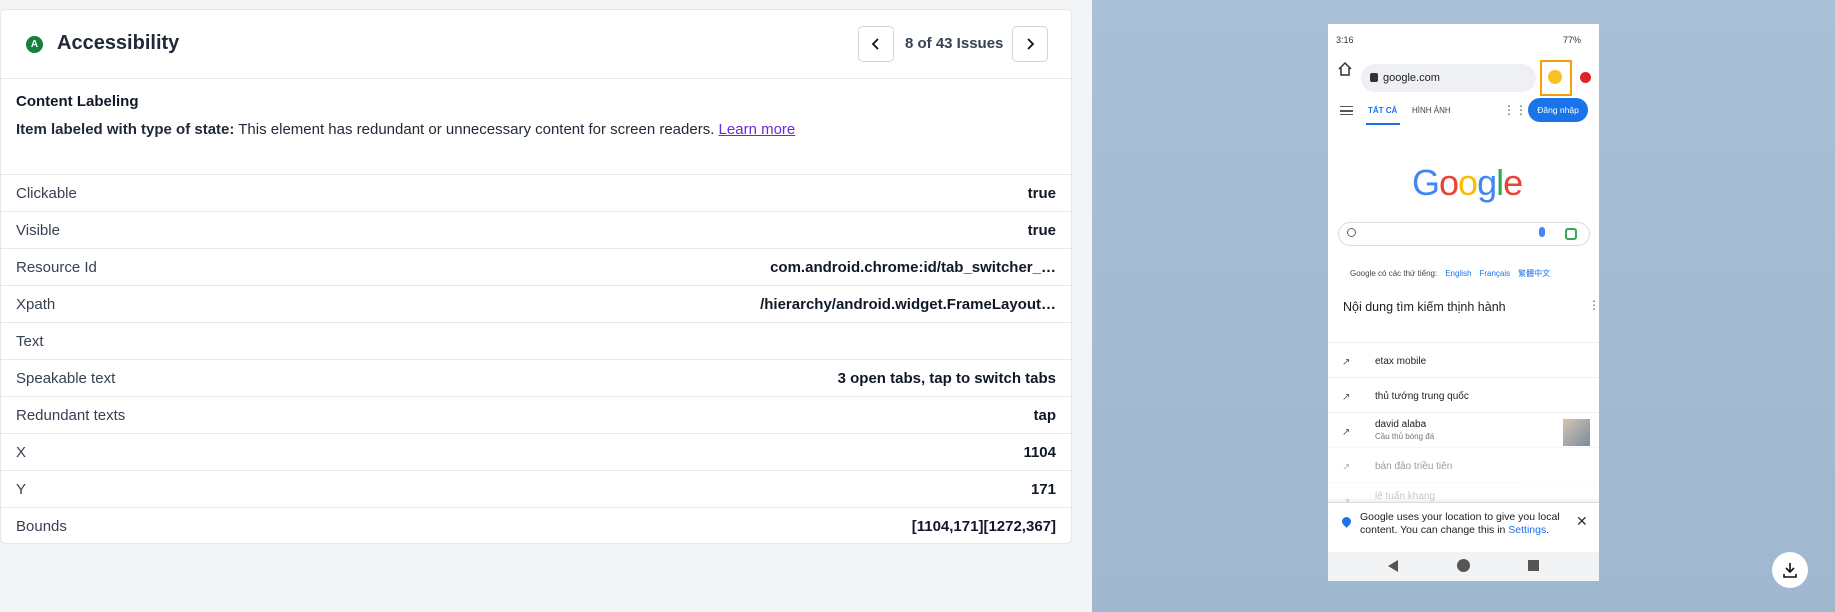 The height and width of the screenshot is (612, 1835). Describe the element at coordinates (1463, 360) in the screenshot. I see `trend-item: ↗ etax mobile` at that location.